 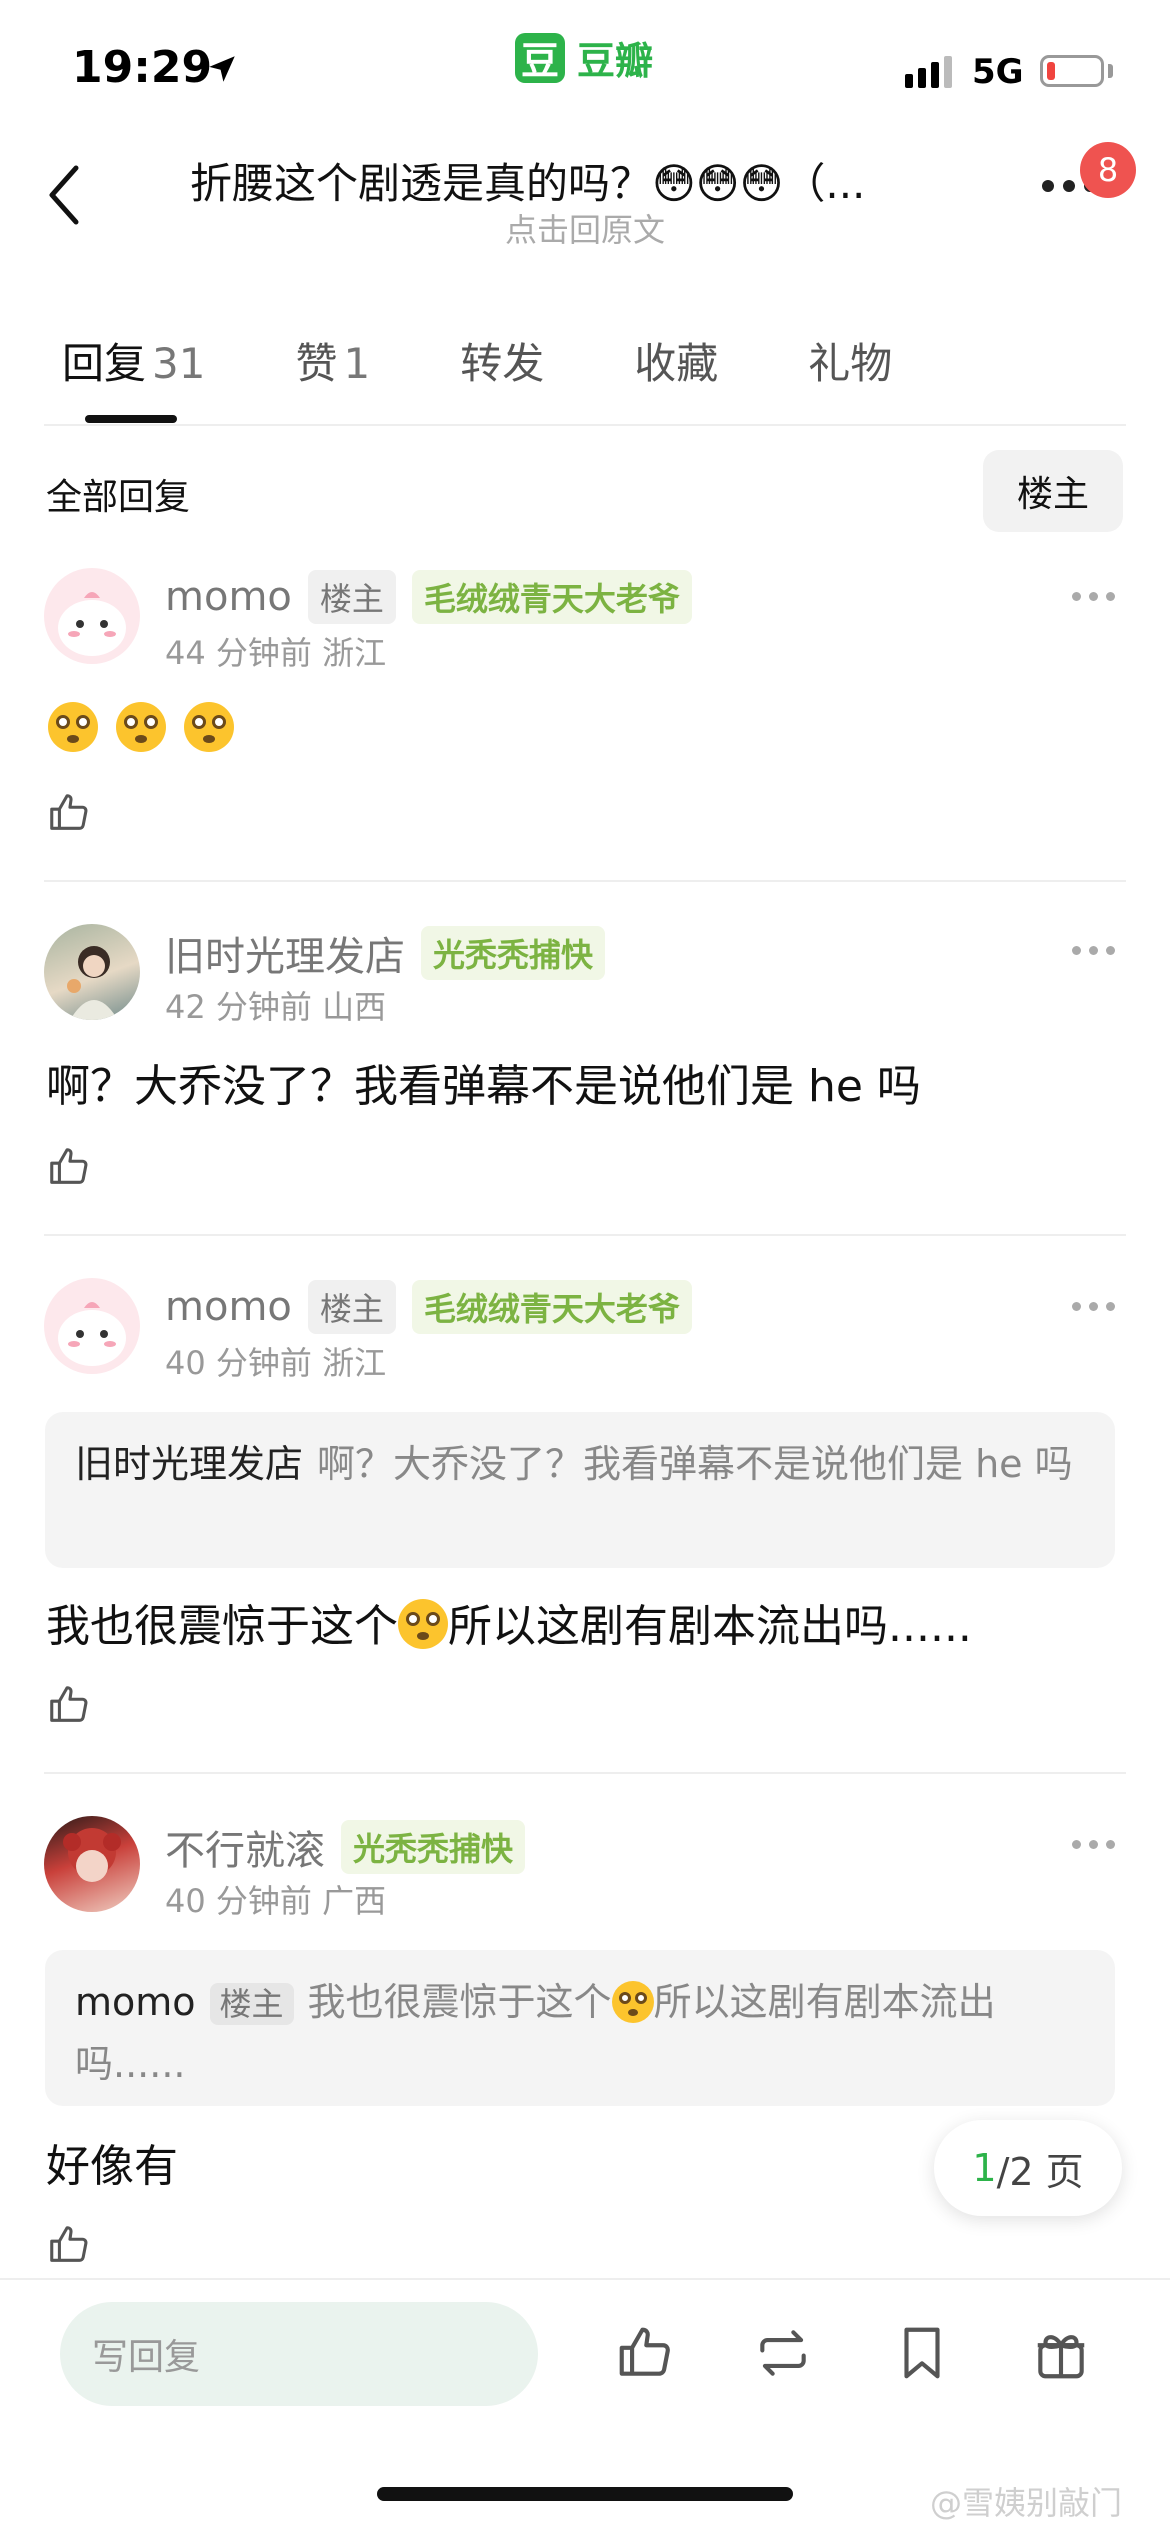 I want to click on gift-icon, so click(x=1061, y=2353).